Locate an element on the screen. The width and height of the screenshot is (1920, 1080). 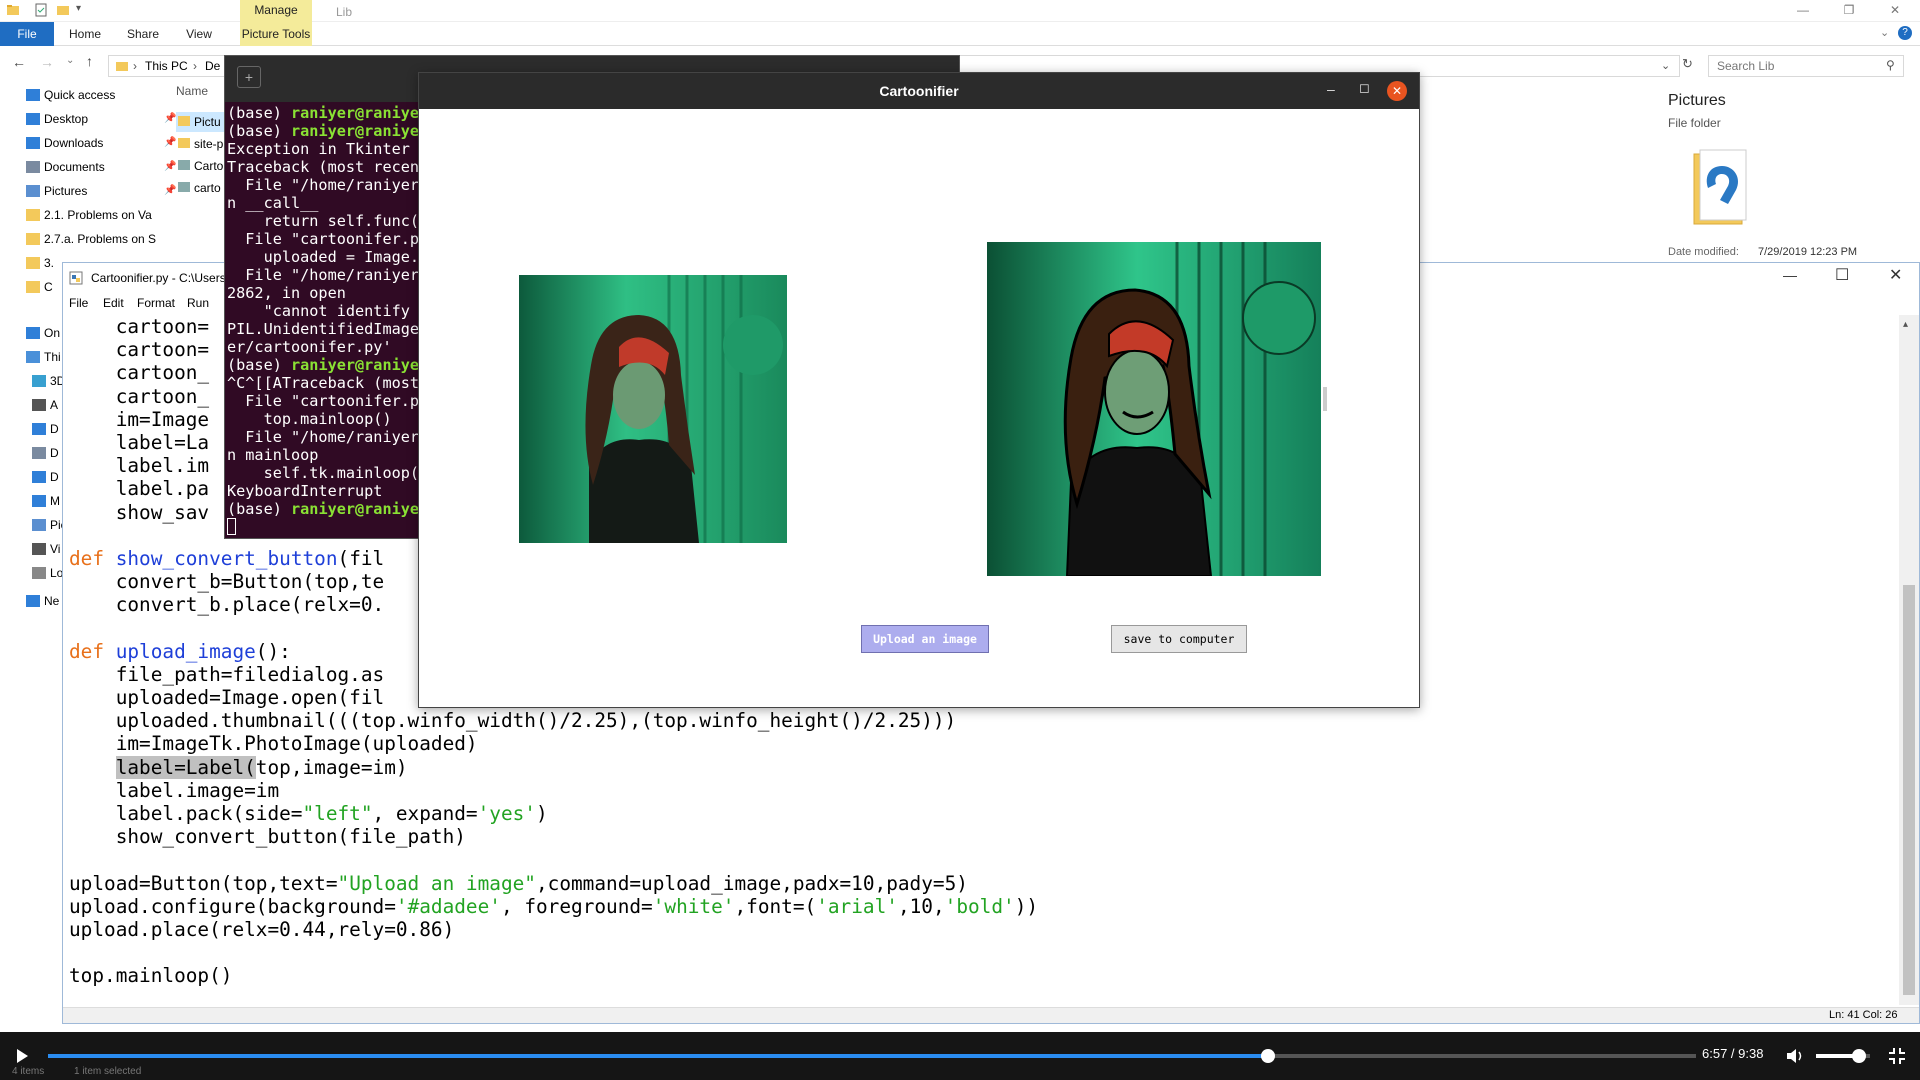
scrollbar-thumb is located at coordinates (1909, 790).